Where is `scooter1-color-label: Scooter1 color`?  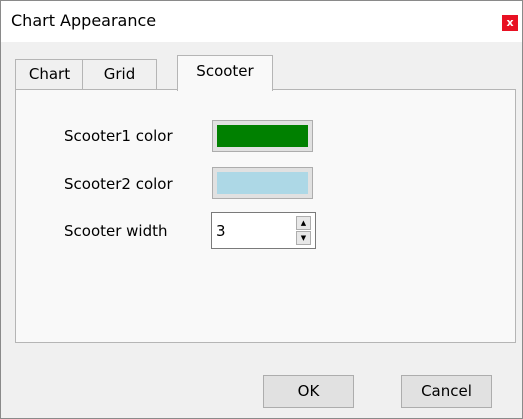 scooter1-color-label: Scooter1 color is located at coordinates (118, 136).